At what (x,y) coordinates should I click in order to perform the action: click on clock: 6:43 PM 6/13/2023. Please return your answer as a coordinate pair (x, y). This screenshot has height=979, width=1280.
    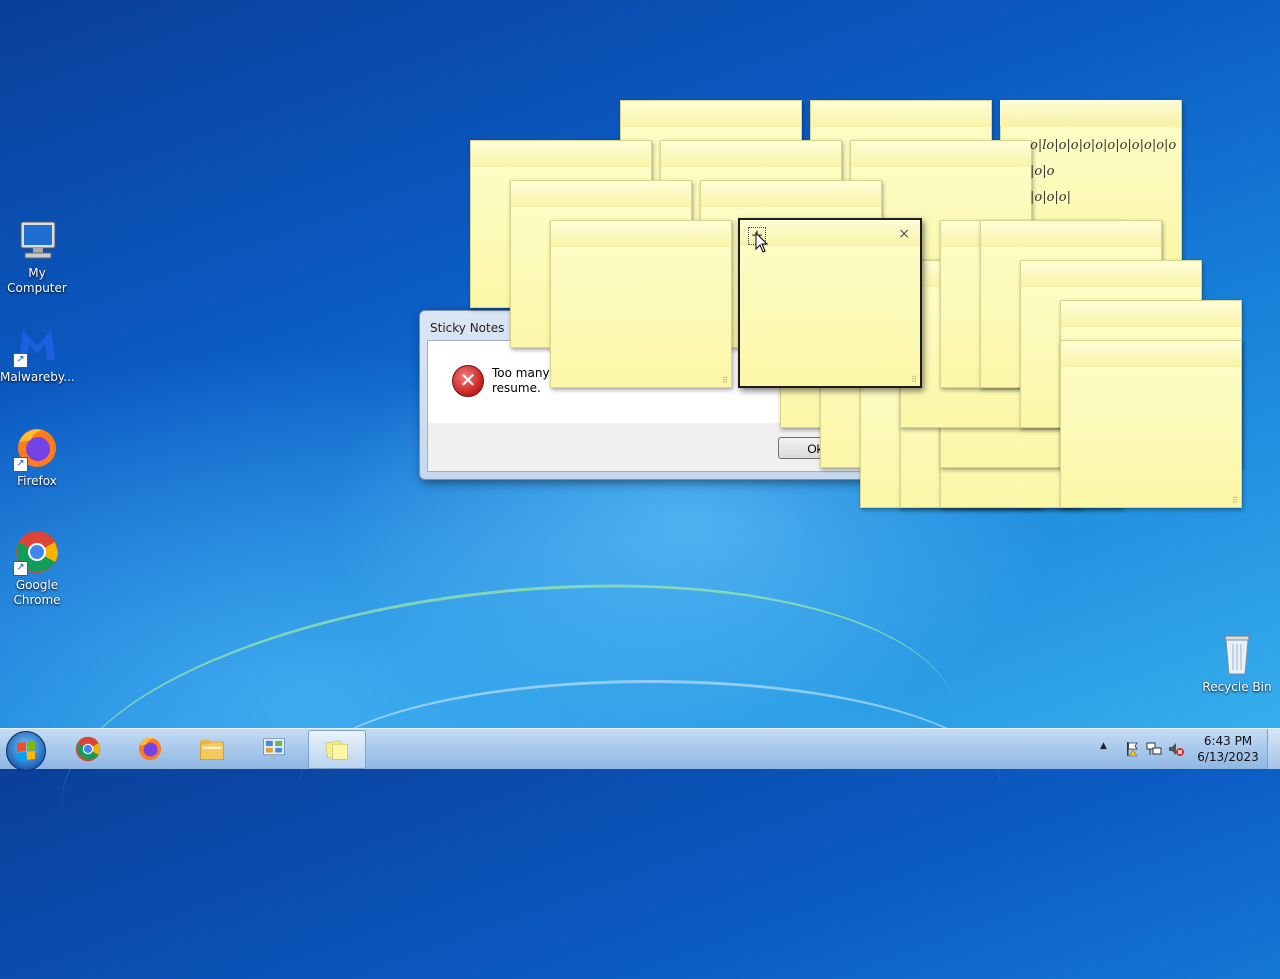
    Looking at the image, I should click on (1228, 749).